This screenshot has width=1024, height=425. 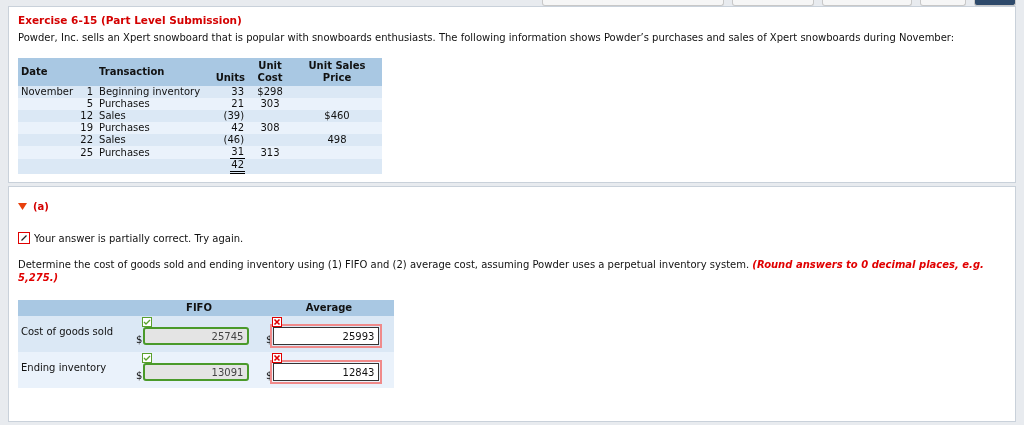 What do you see at coordinates (196, 372) in the screenshot?
I see `answer-field: 13091` at bounding box center [196, 372].